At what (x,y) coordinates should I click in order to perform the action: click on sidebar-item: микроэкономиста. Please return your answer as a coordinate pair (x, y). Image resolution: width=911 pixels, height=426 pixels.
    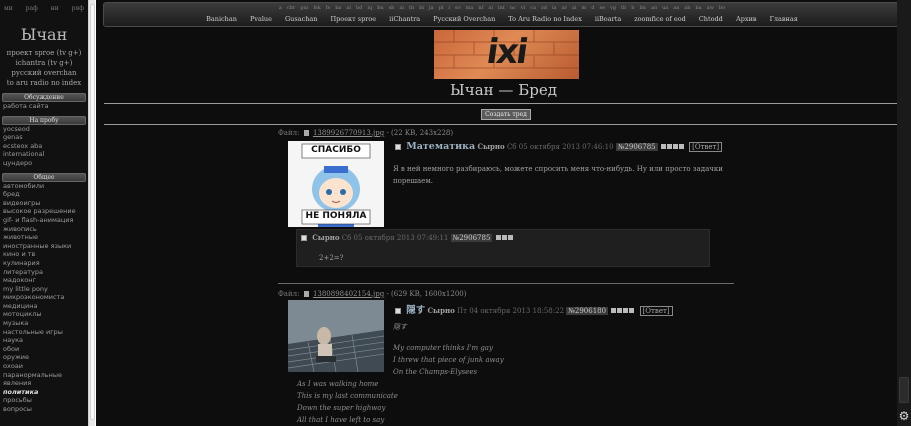
    Looking at the image, I should click on (44, 297).